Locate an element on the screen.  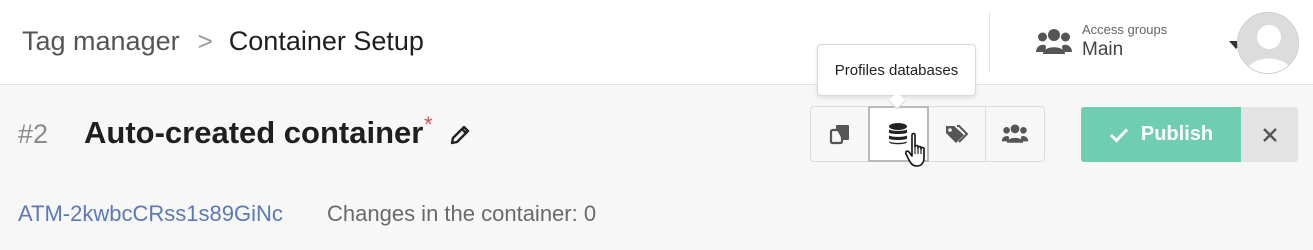
breadcrumb-current: Container Setup is located at coordinates (326, 41).